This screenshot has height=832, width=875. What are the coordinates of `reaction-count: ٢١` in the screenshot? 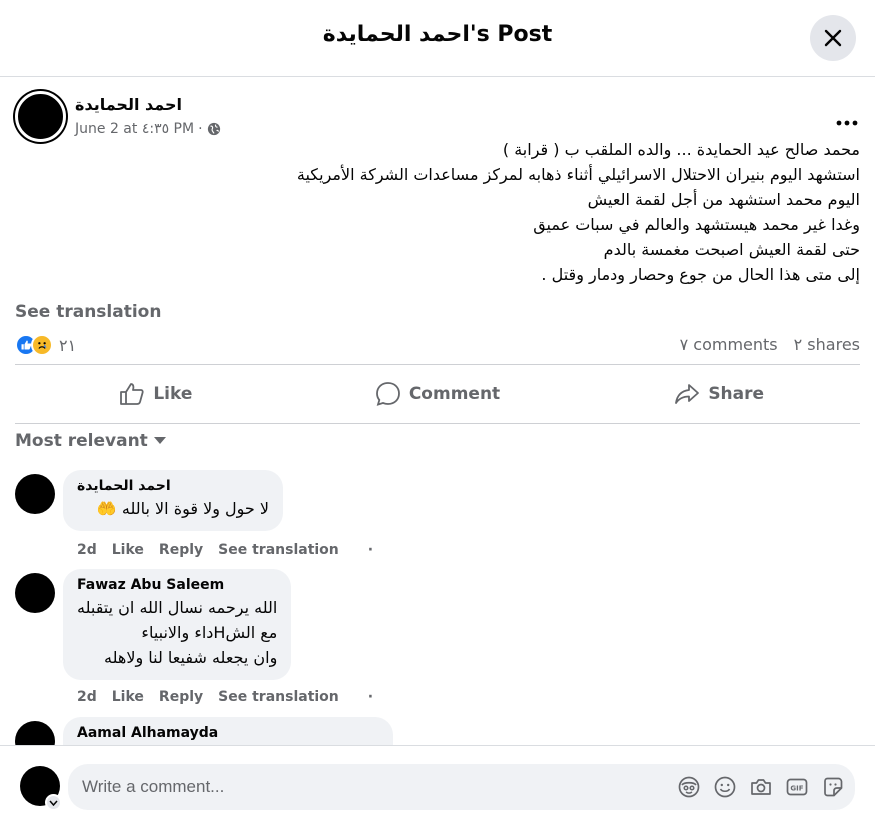 It's located at (67, 345).